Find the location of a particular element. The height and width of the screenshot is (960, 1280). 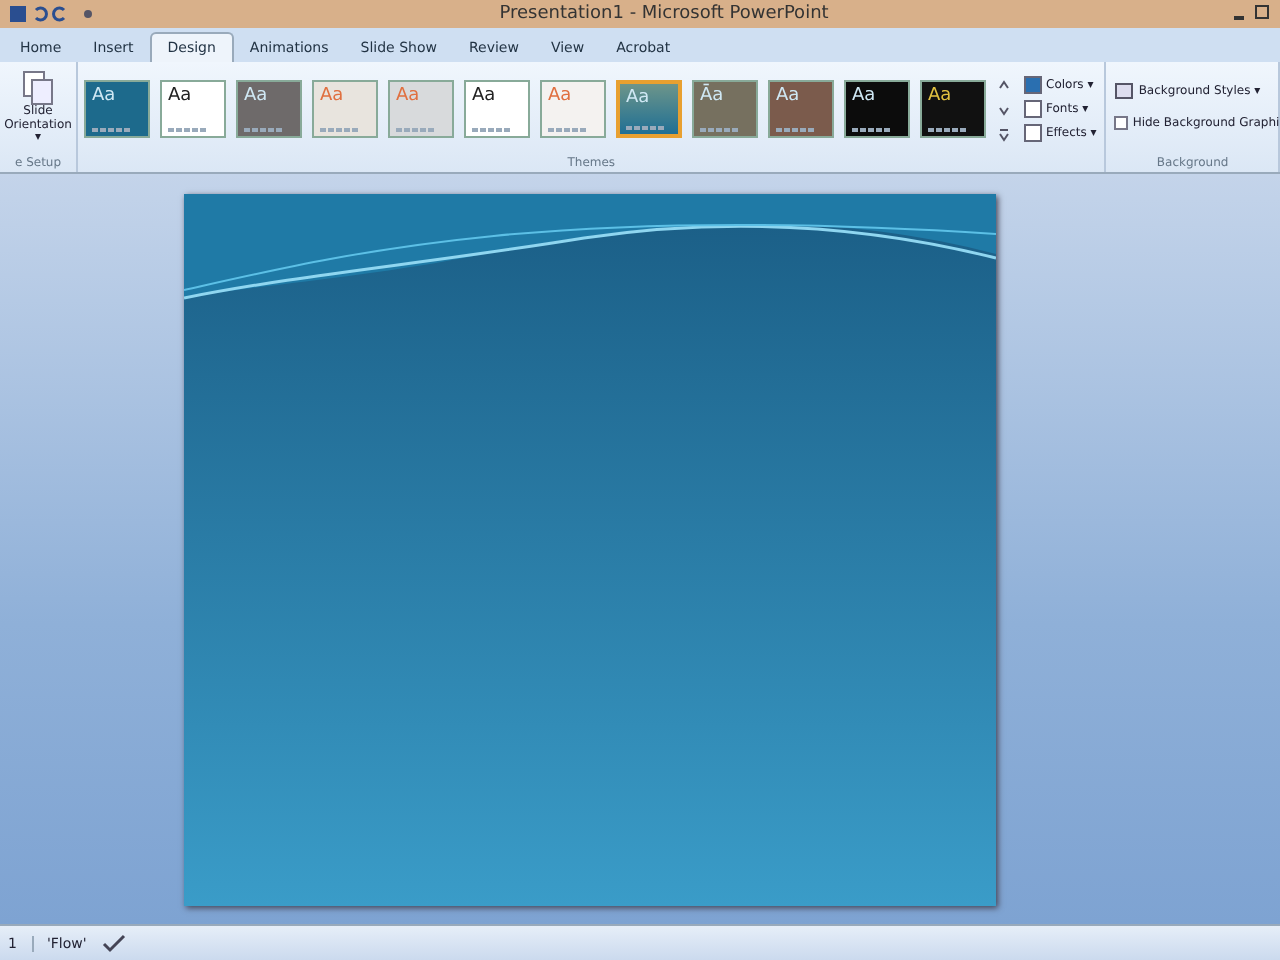

spellcheck-icon is located at coordinates (114, 943).